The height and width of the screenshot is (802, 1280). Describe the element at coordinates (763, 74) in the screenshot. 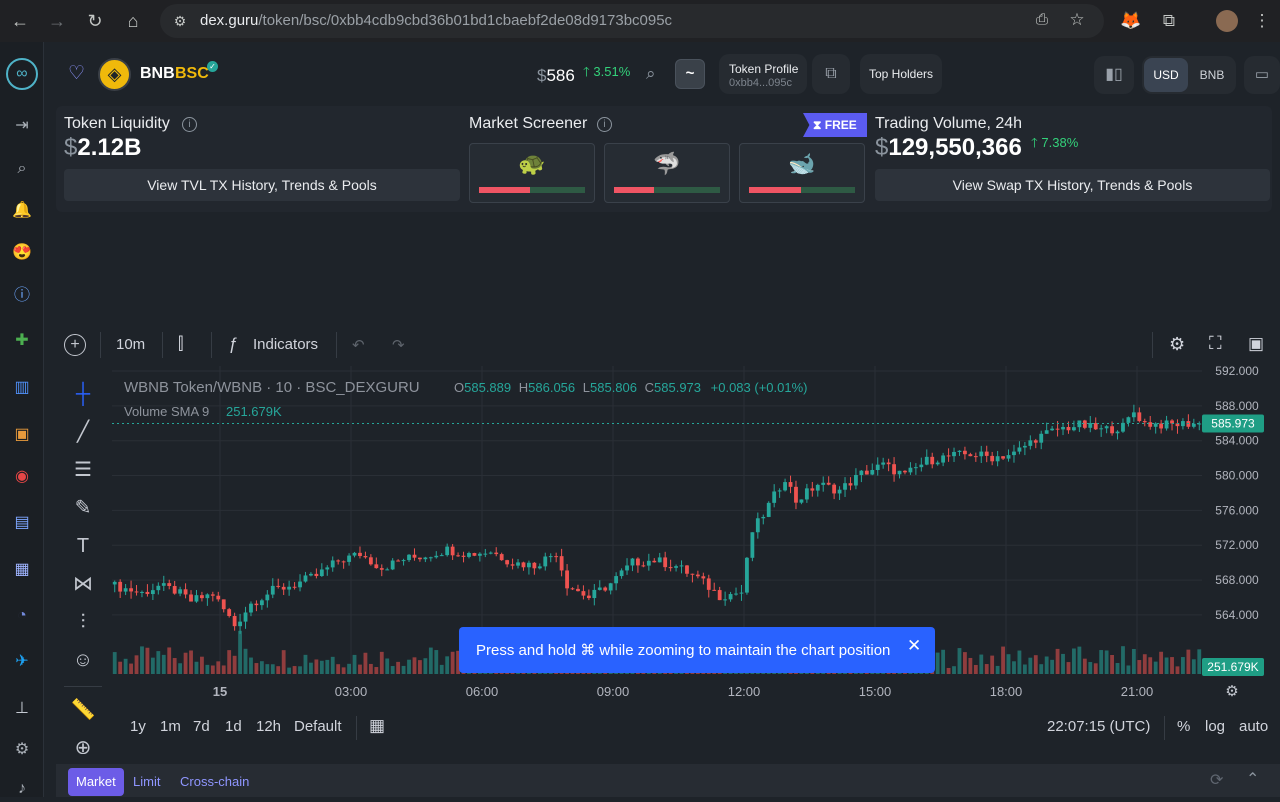

I see `token-profile-button: Token Profile 0xbb4...095c` at that location.